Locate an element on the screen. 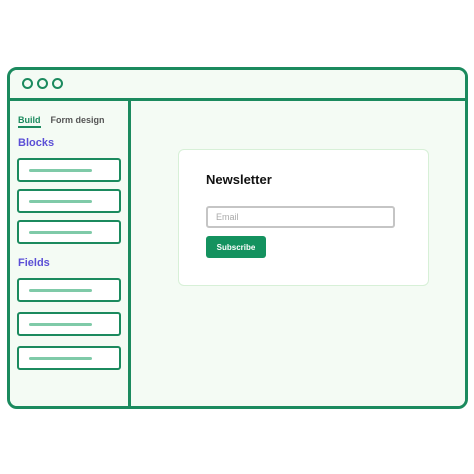 The image size is (474, 474). fields-heading: Fields is located at coordinates (34, 263).